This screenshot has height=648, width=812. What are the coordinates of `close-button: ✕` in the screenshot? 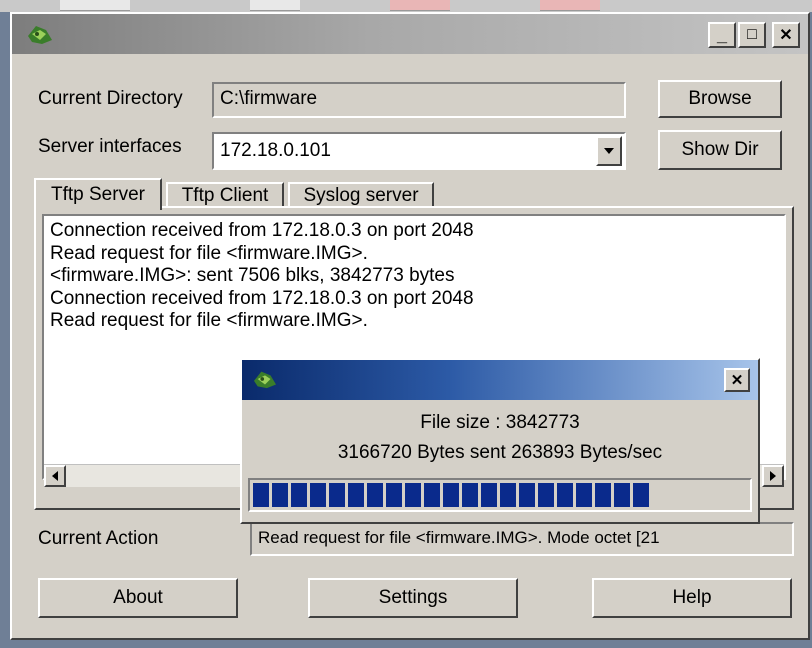 It's located at (786, 35).